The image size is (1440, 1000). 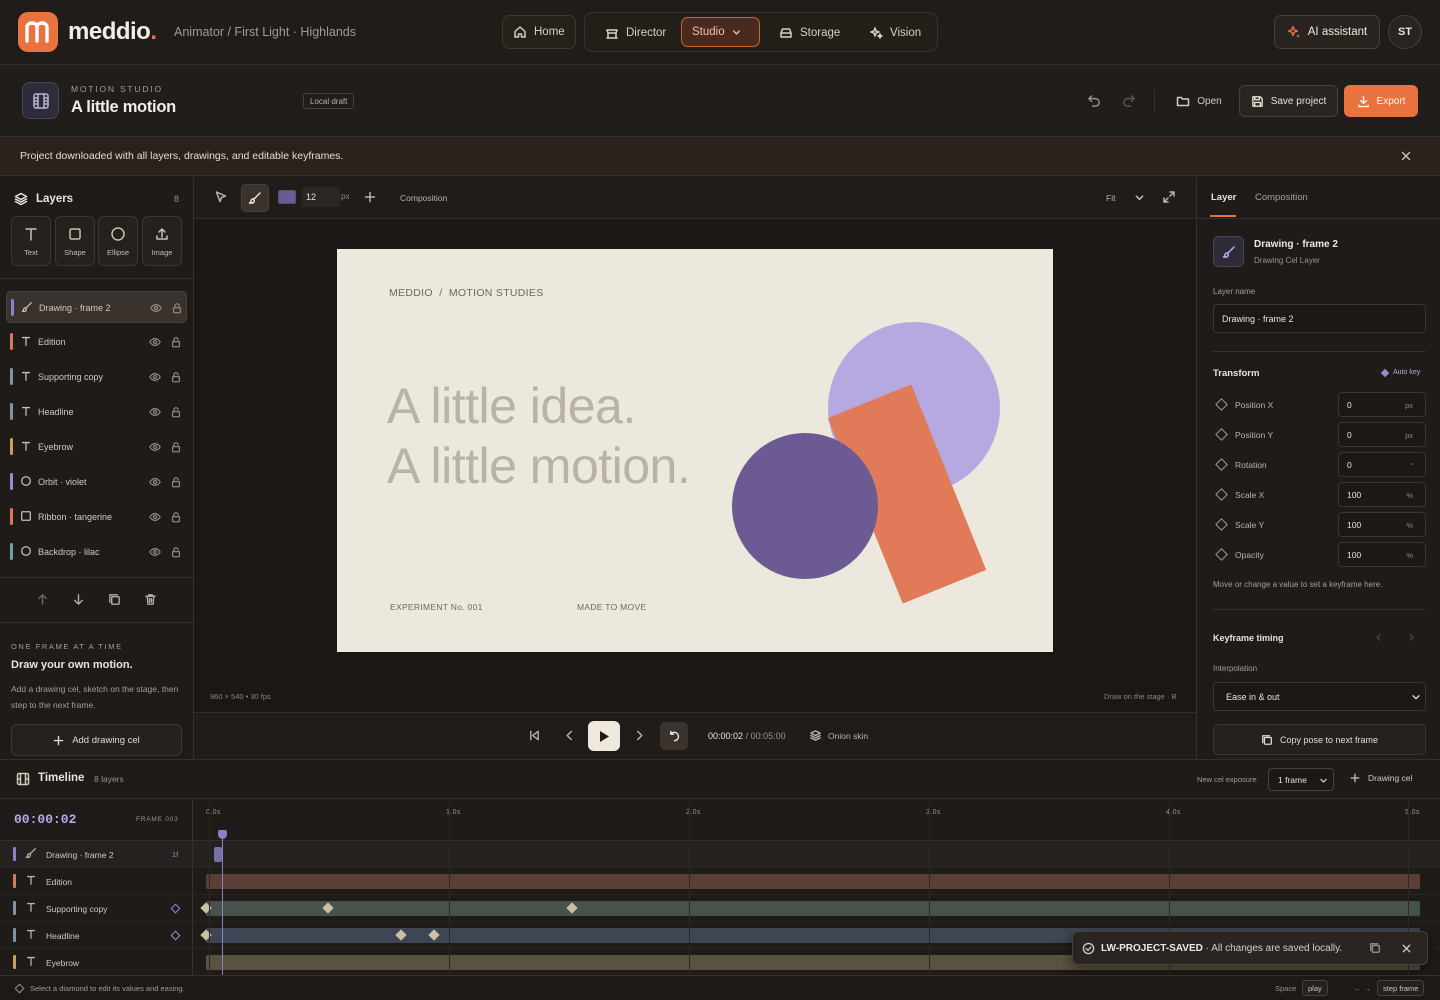 I want to click on next-frame-button, so click(x=639, y=735).